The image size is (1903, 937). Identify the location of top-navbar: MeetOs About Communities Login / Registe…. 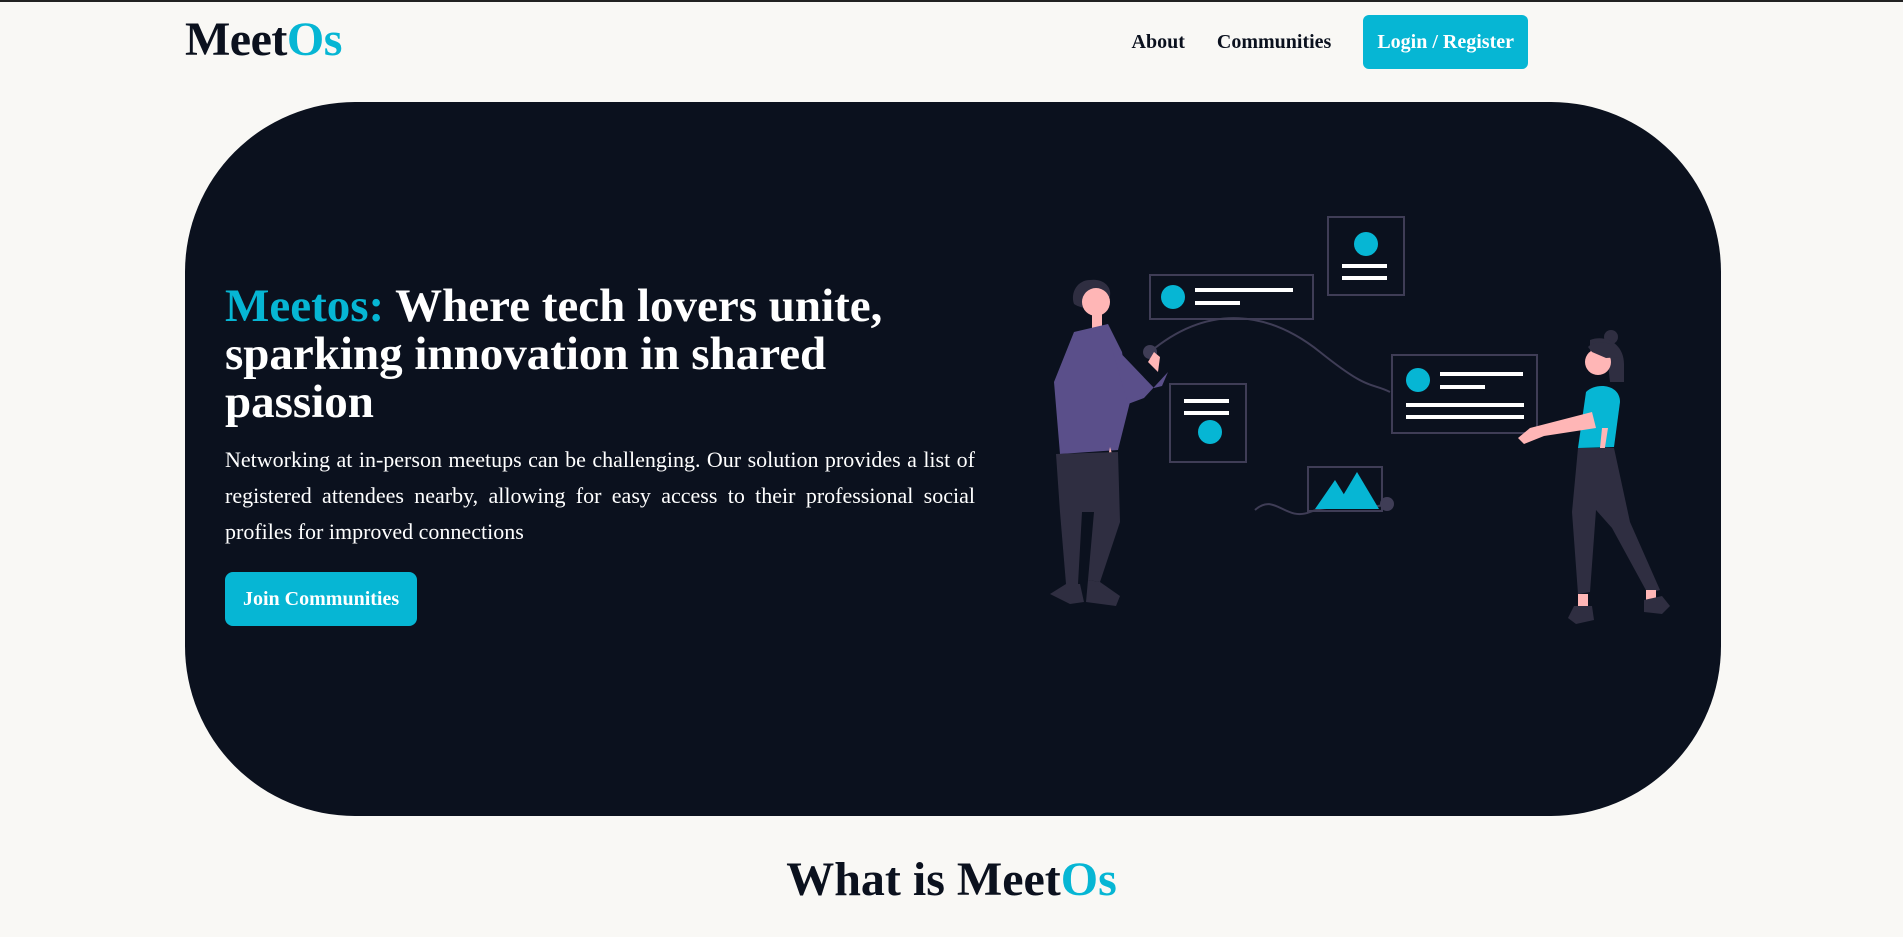
(951, 45).